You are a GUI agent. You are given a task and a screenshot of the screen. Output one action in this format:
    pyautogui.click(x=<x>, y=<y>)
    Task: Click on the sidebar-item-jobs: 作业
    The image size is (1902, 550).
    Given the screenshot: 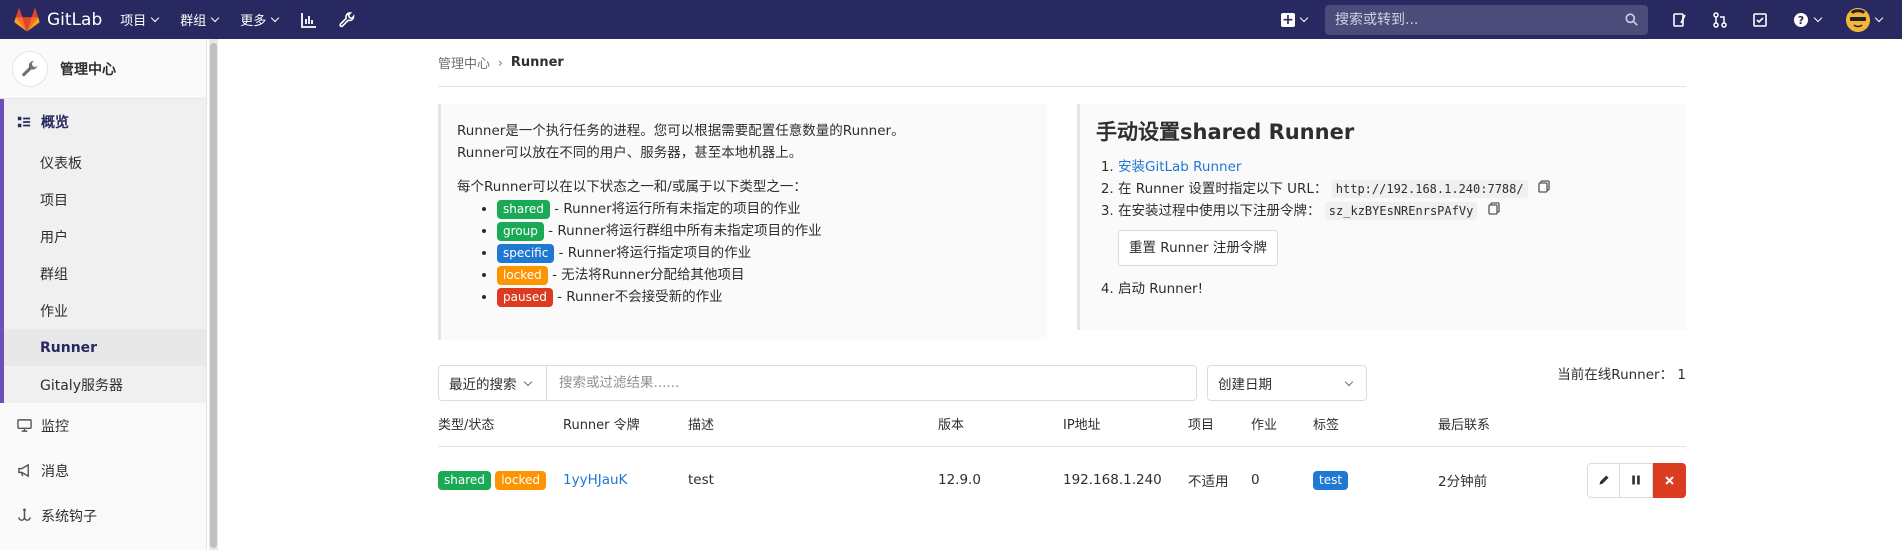 What is the action you would take?
    pyautogui.click(x=105, y=310)
    